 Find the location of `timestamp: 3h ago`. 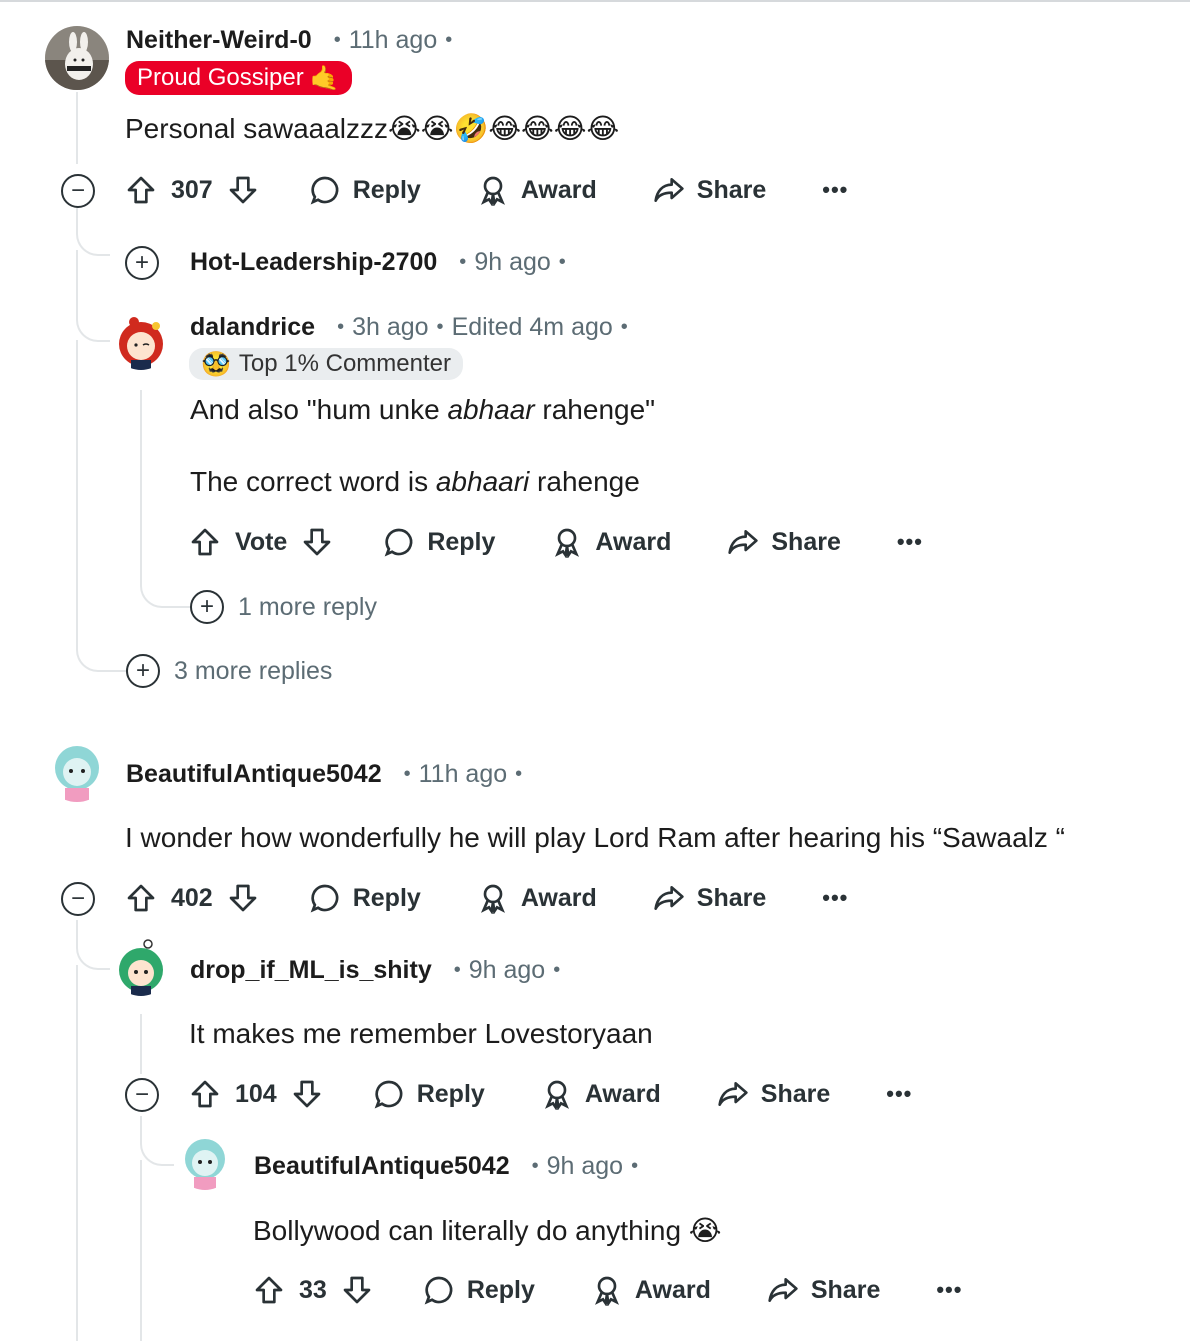

timestamp: 3h ago is located at coordinates (390, 327).